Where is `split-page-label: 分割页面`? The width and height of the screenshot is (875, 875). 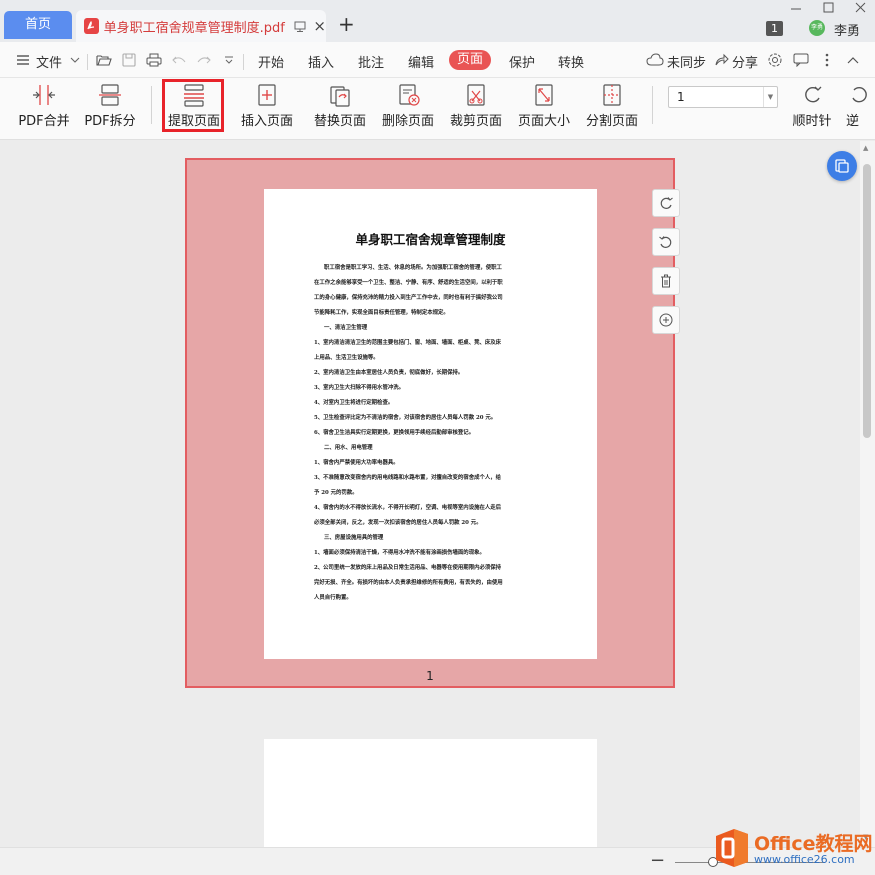
split-page-label: 分割页面 is located at coordinates (611, 121).